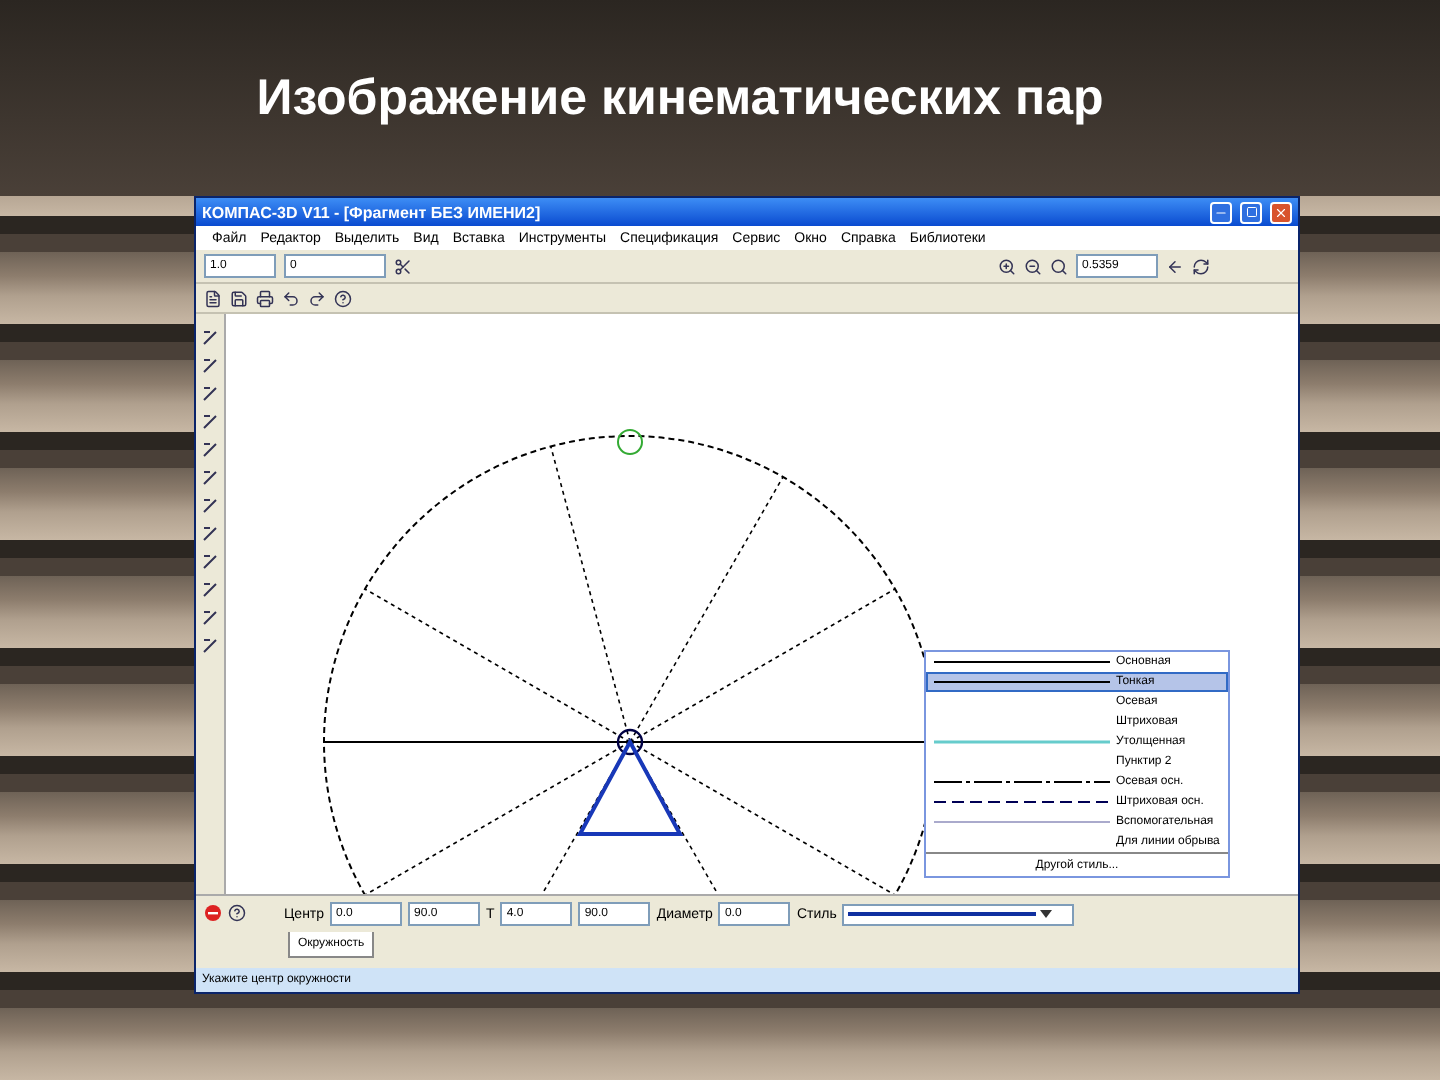  What do you see at coordinates (265, 298) in the screenshot?
I see `print-icon` at bounding box center [265, 298].